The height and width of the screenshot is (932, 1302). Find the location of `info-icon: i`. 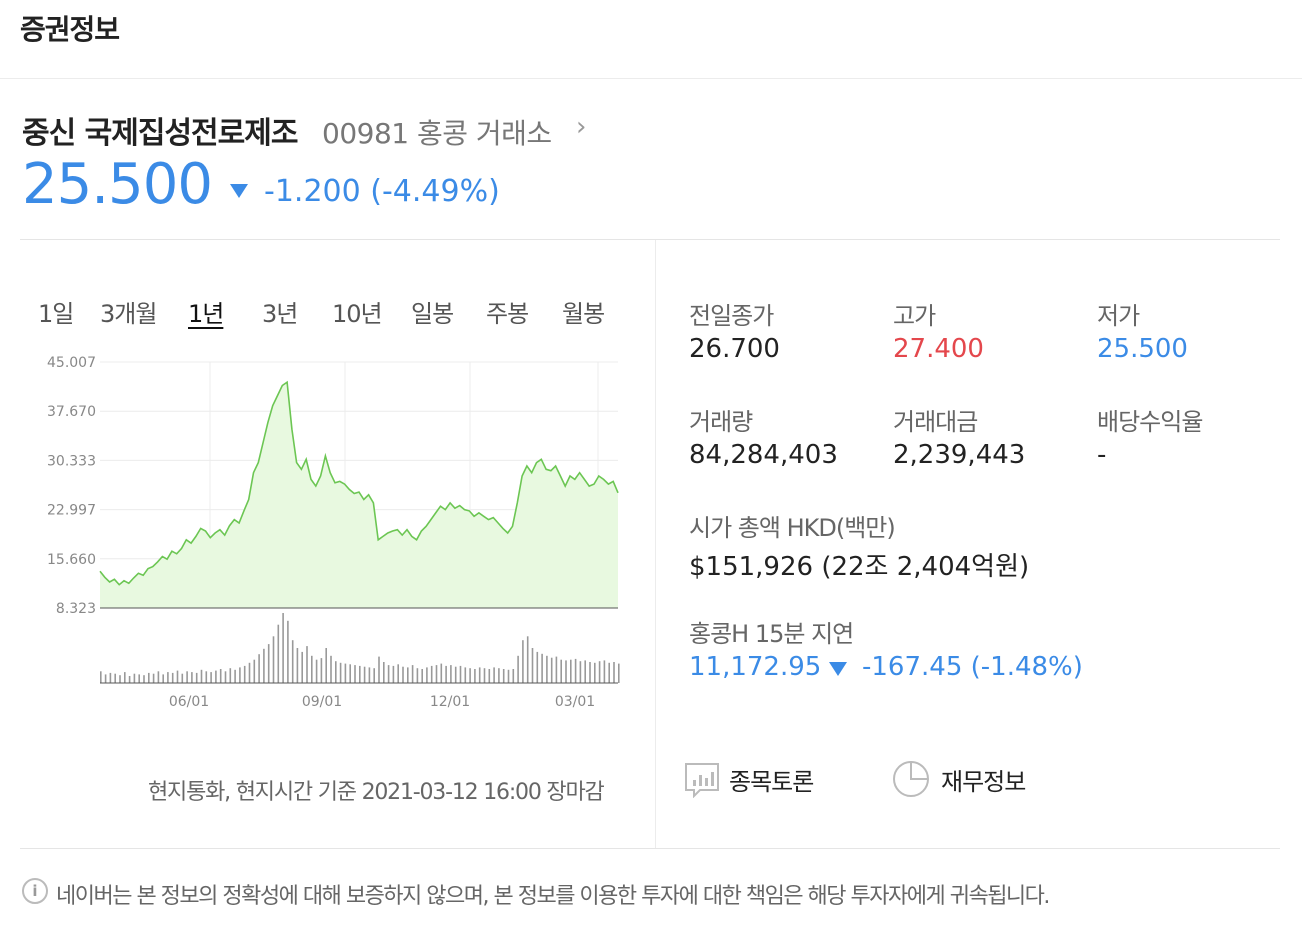

info-icon: i is located at coordinates (35, 891).